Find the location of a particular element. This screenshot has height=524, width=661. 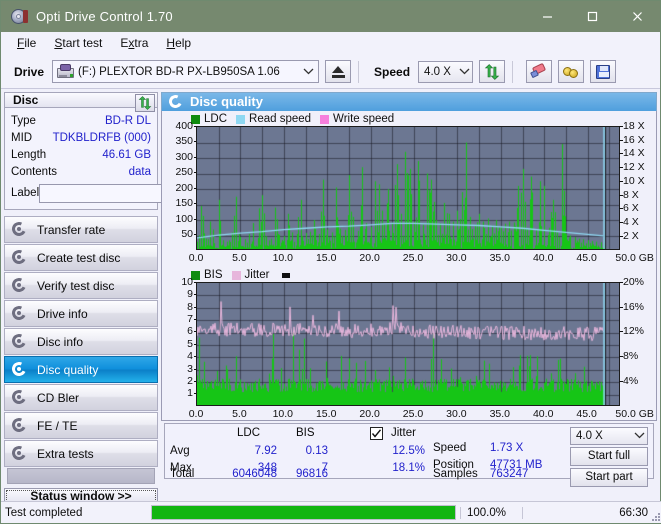

refresh-button is located at coordinates (492, 71).